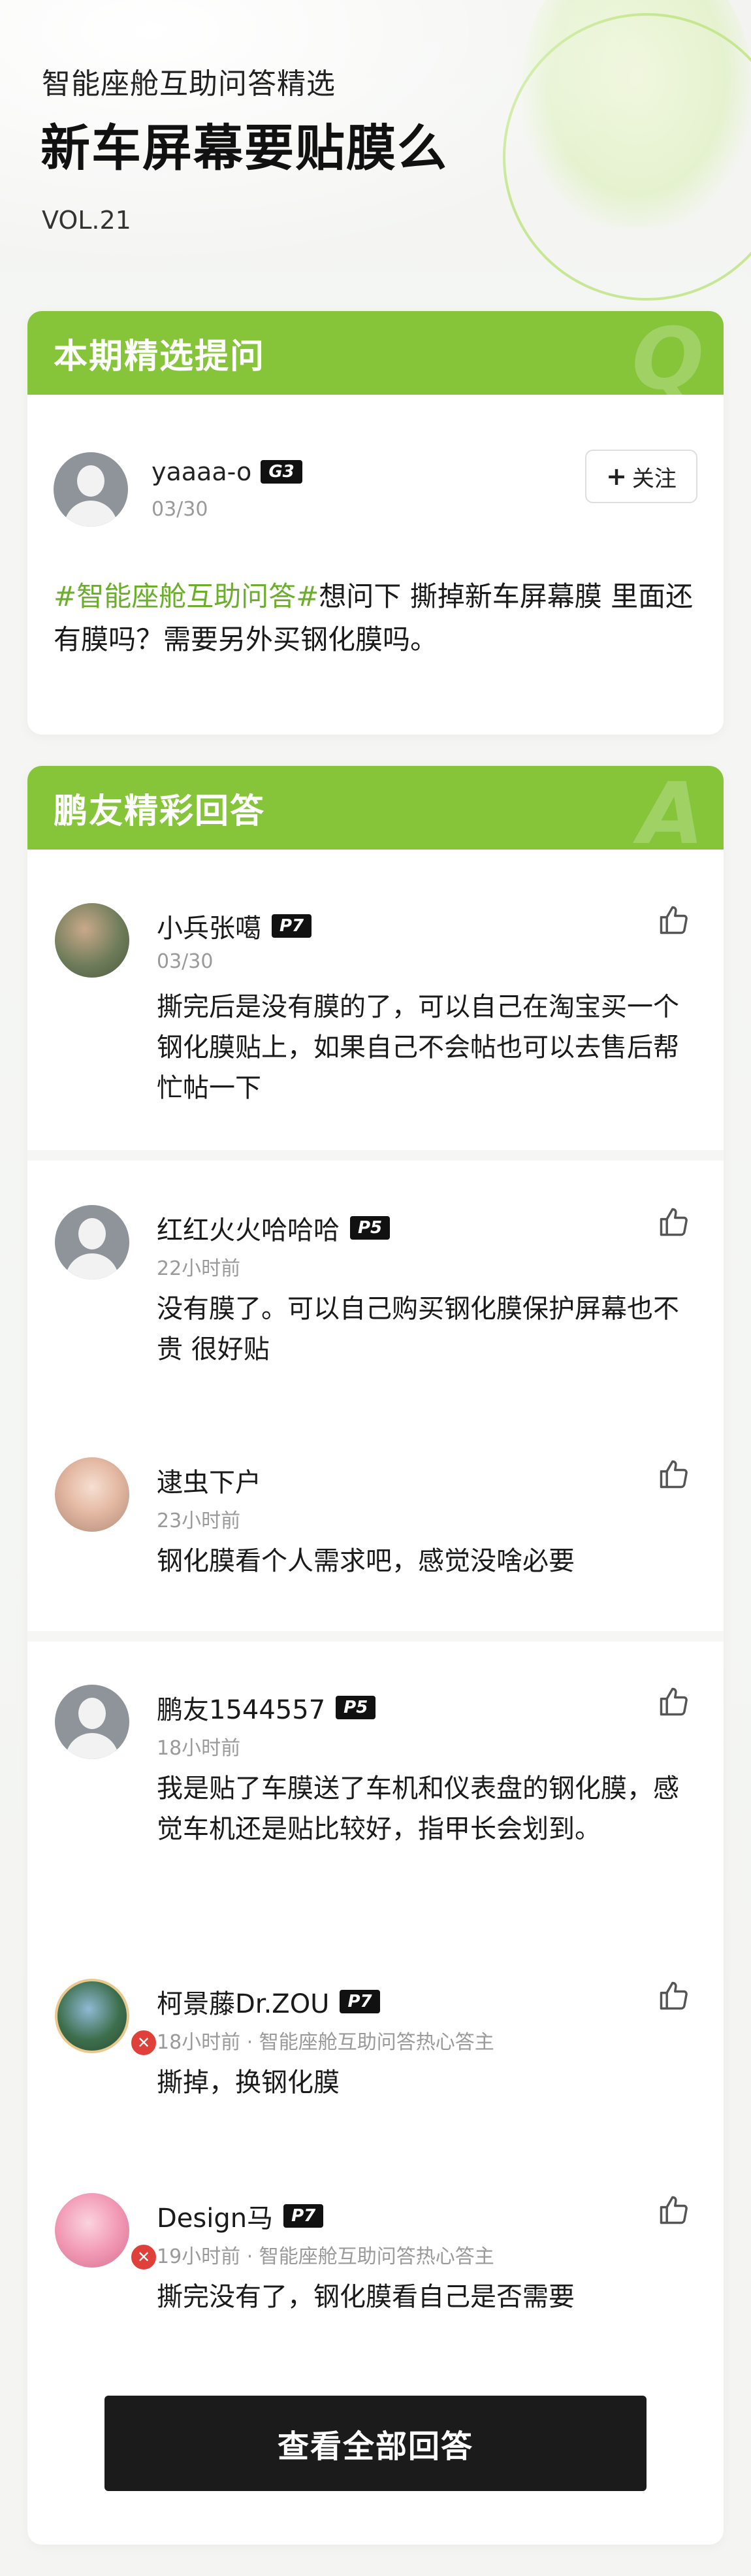 The image size is (751, 2576). I want to click on answer-text: 钢化膜看个人需求吧，感觉没啥必要, so click(366, 1561).